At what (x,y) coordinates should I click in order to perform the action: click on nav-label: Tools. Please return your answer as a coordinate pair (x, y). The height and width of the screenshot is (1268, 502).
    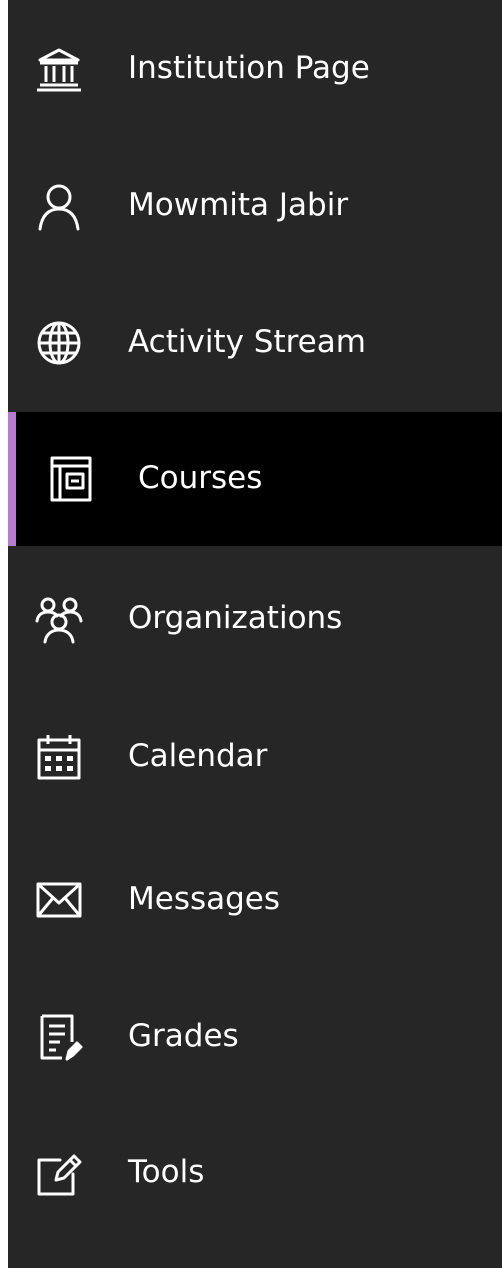
    Looking at the image, I should click on (166, 1172).